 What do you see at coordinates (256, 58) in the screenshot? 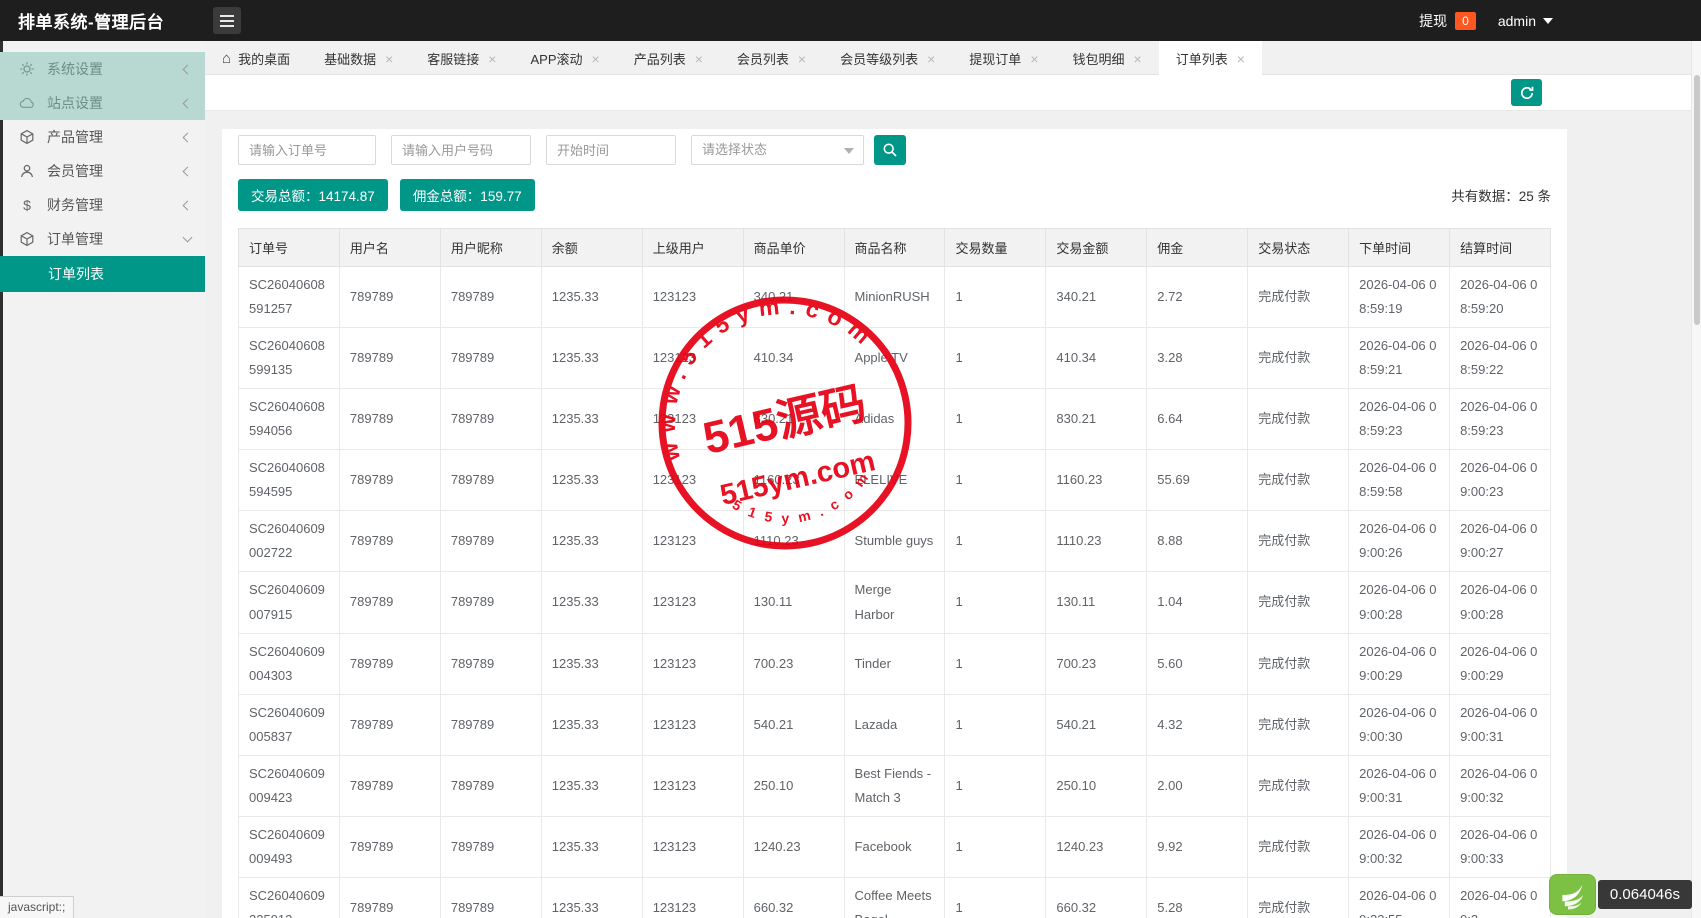
I see `tab-0: ⌂ 我的桌面` at bounding box center [256, 58].